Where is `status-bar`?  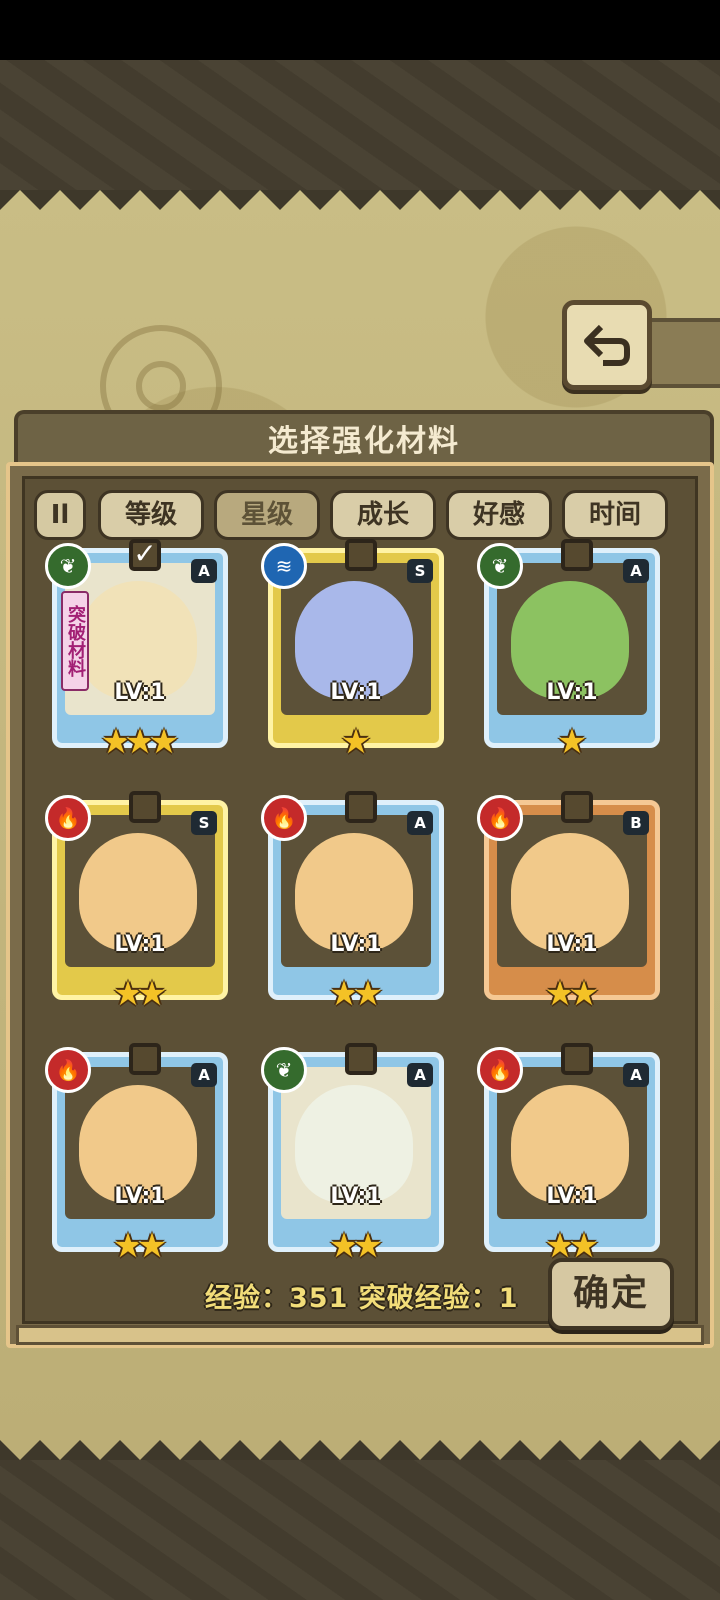 status-bar is located at coordinates (360, 30).